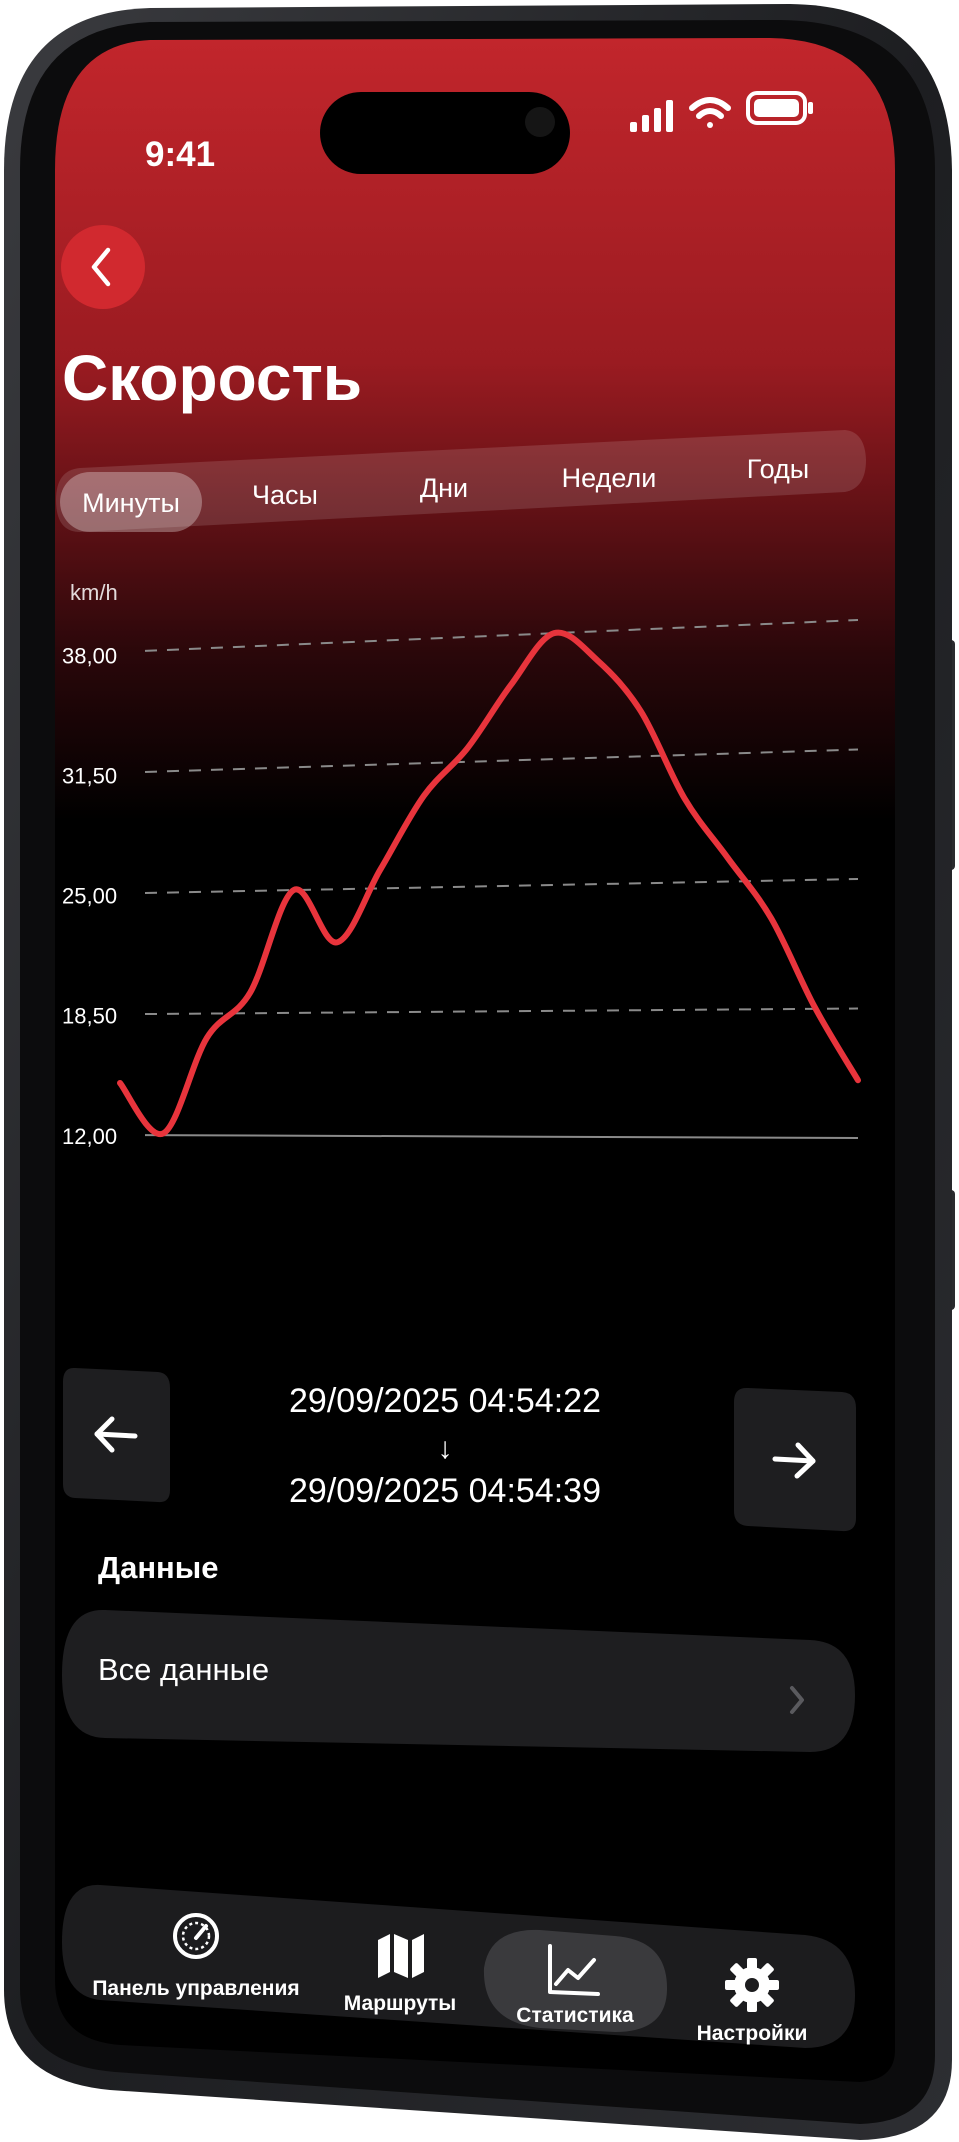  Describe the element at coordinates (212, 378) in the screenshot. I see `page-title: Скорость` at that location.